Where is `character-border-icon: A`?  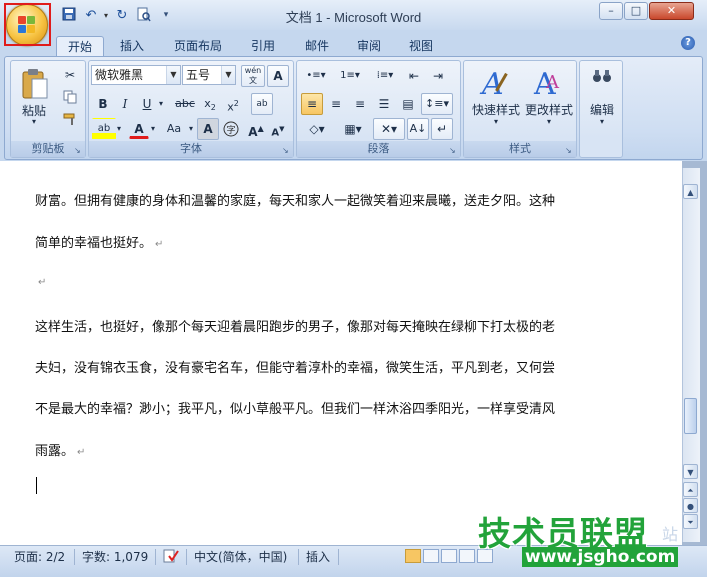 character-border-icon: A is located at coordinates (278, 76).